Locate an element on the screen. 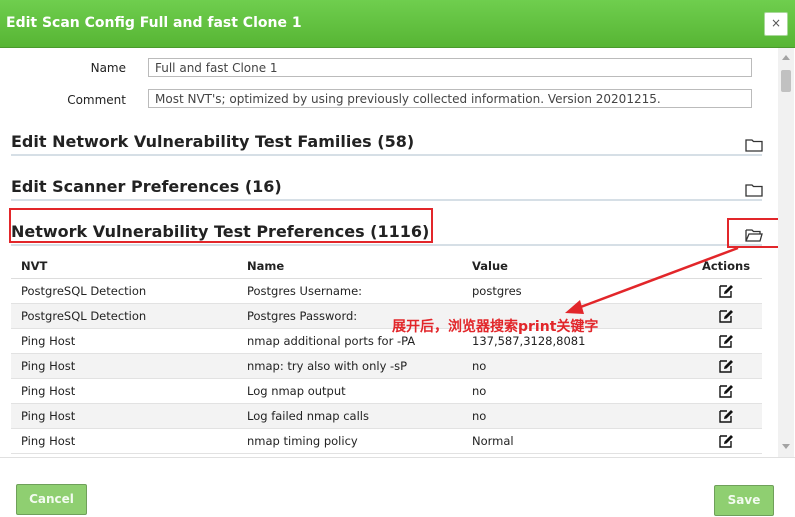 The height and width of the screenshot is (517, 795). table-row: Ping Host Log failed nmap calls no is located at coordinates (386, 416).